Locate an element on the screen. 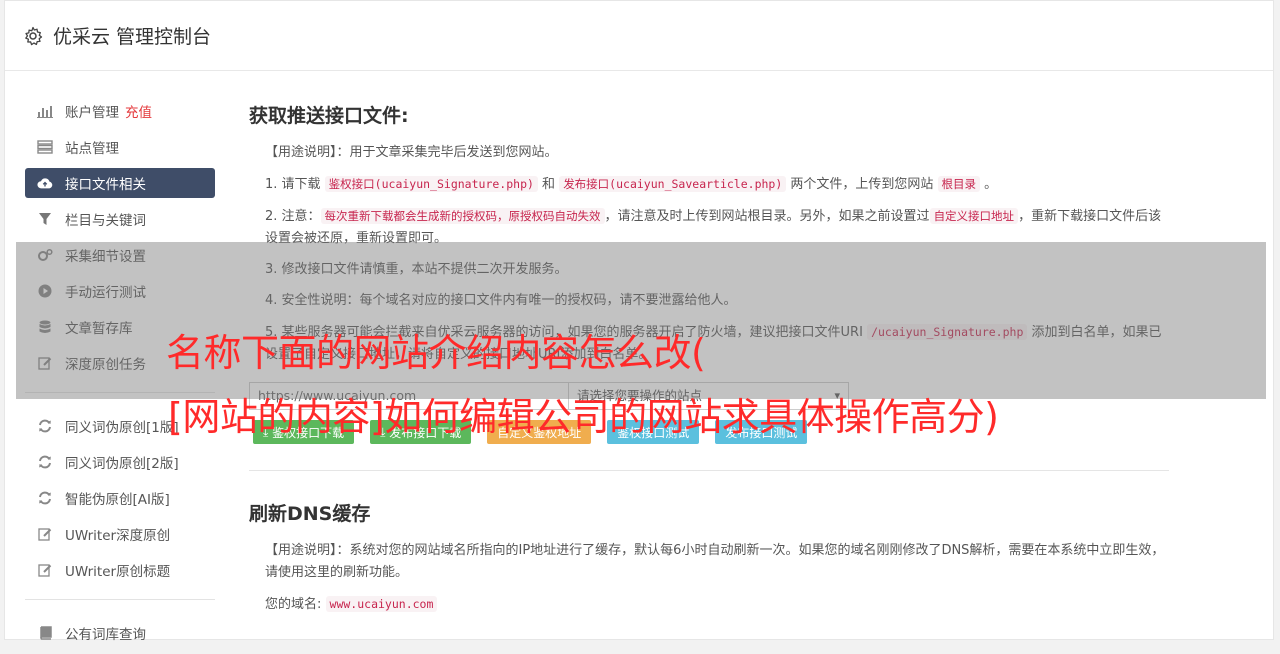 The image size is (1280, 654). sidebar-item-label: UWriter原创标题 is located at coordinates (118, 572).